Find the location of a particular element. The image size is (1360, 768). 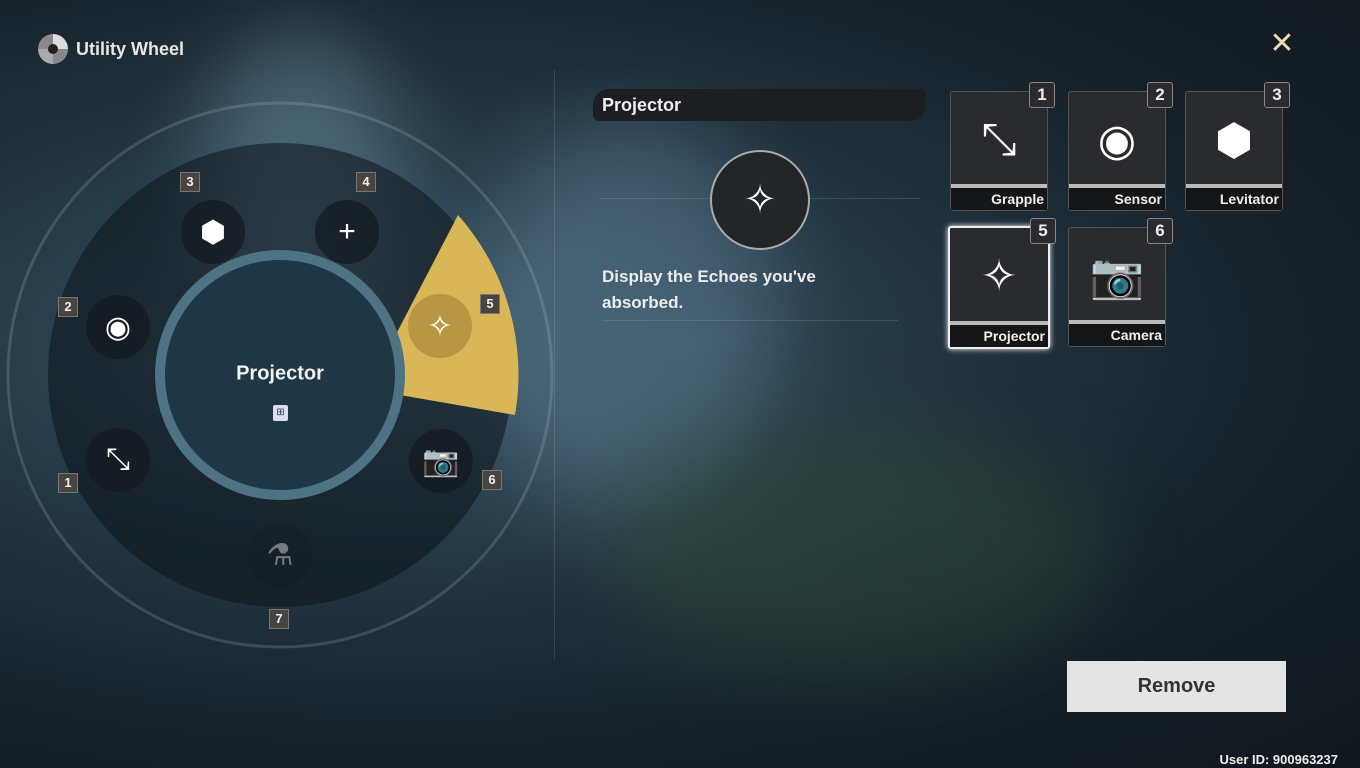

wheel-slot-1: ⤡ is located at coordinates (118, 460).